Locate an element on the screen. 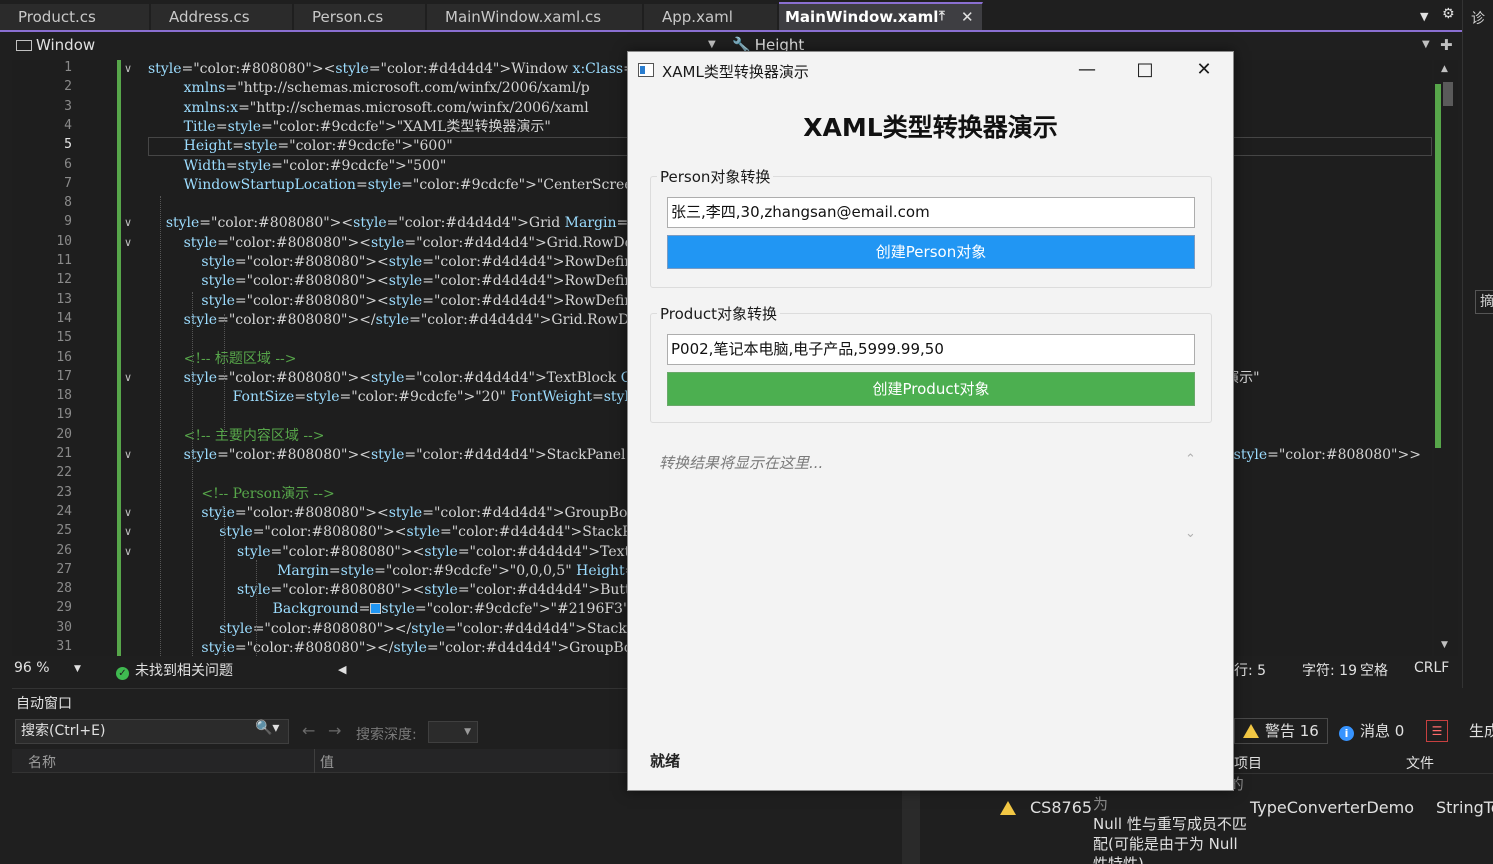 The image size is (1493, 864). error-code: CS8765 is located at coordinates (1061, 807).